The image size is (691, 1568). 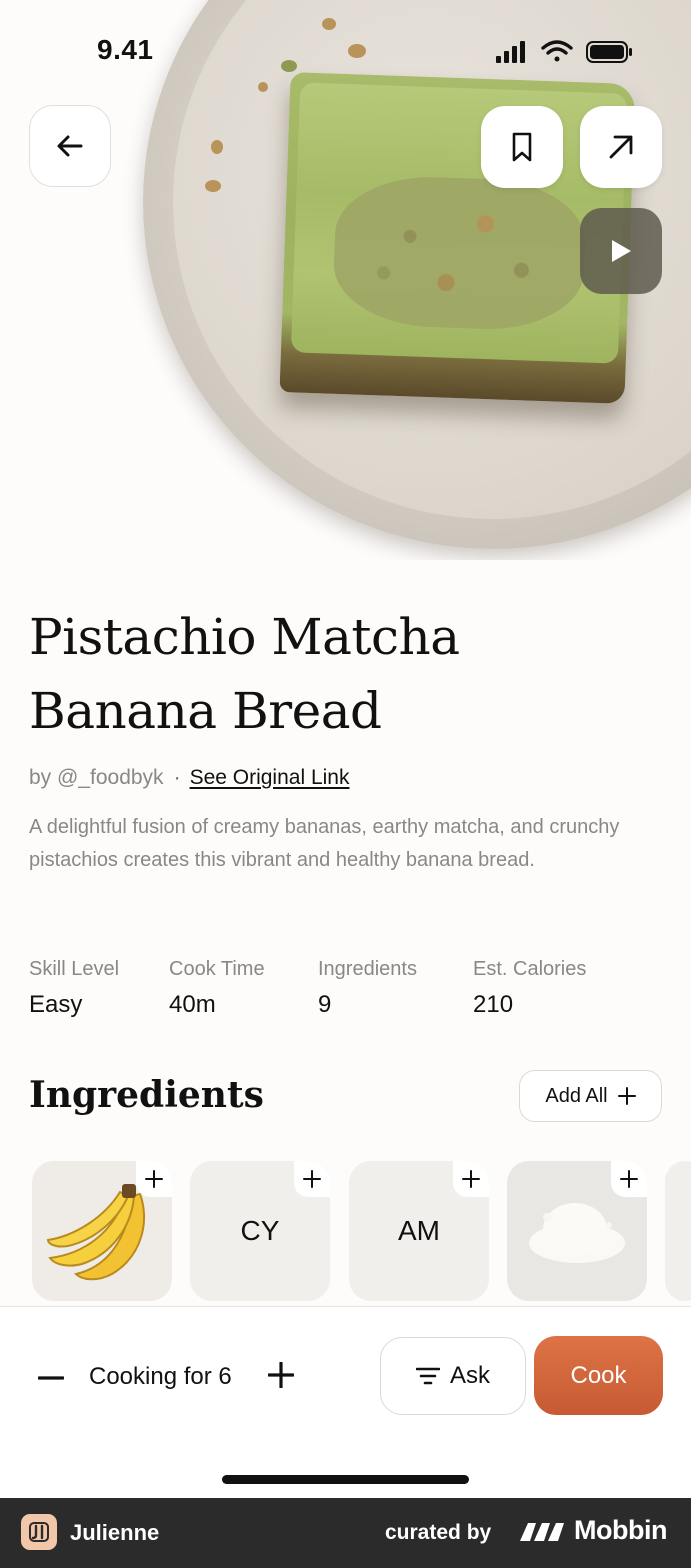 What do you see at coordinates (96, 777) in the screenshot?
I see `author-name: by @_foodbyk` at bounding box center [96, 777].